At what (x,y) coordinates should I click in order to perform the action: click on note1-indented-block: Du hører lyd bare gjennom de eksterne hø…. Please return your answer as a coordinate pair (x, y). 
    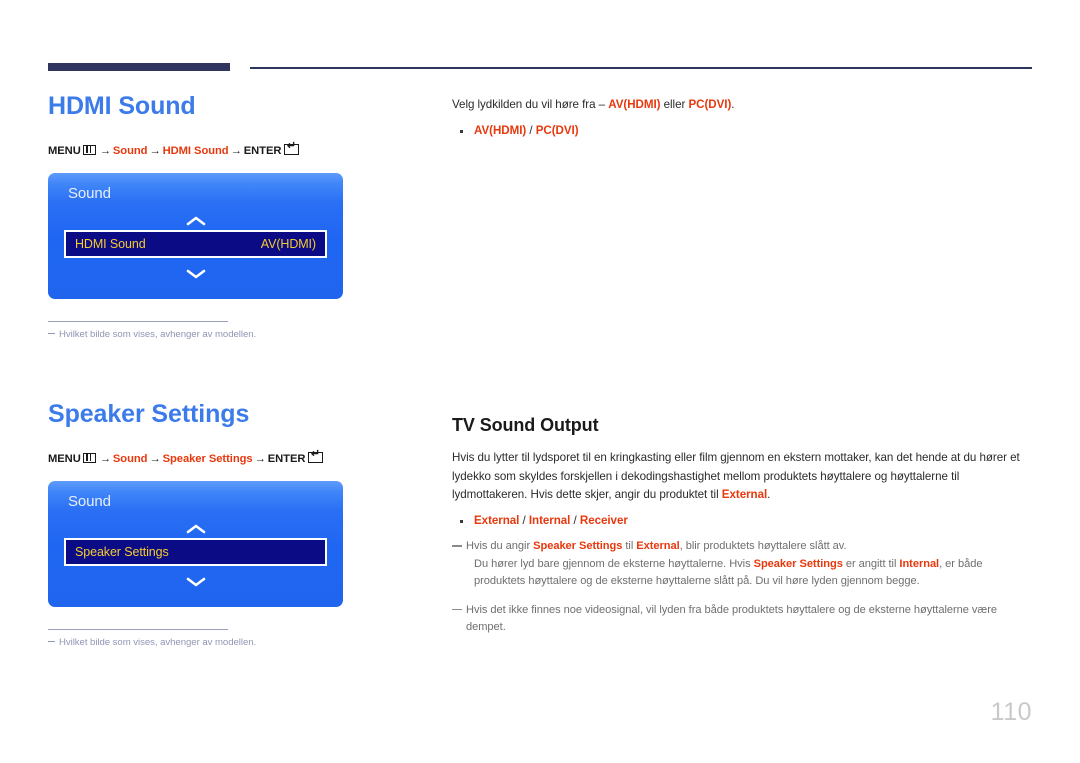
    Looking at the image, I should click on (749, 573).